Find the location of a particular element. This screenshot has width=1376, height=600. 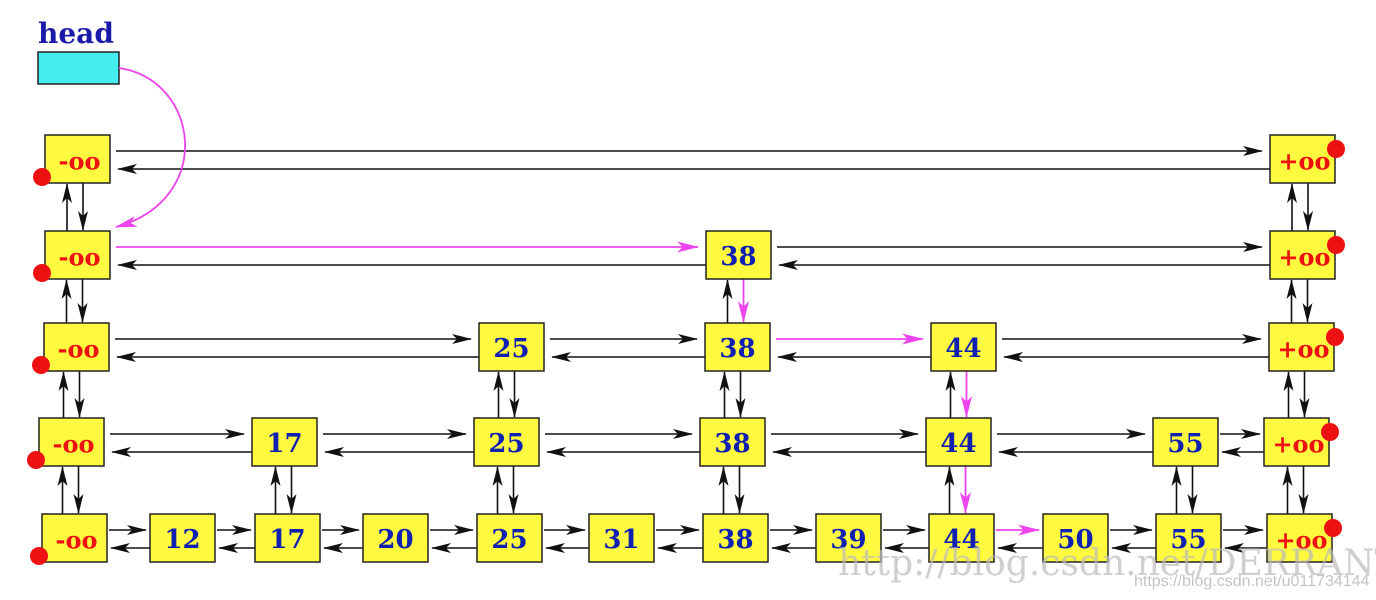

head-pointer-arrow is located at coordinates (150, 147).